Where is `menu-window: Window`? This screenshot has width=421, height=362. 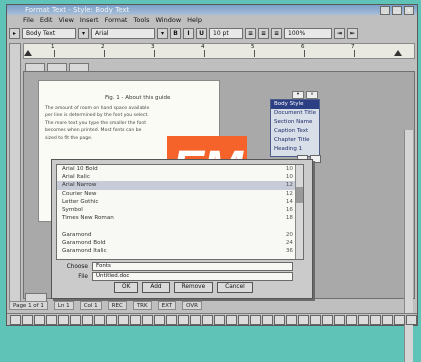
menu-window: Window is located at coordinates (169, 20).